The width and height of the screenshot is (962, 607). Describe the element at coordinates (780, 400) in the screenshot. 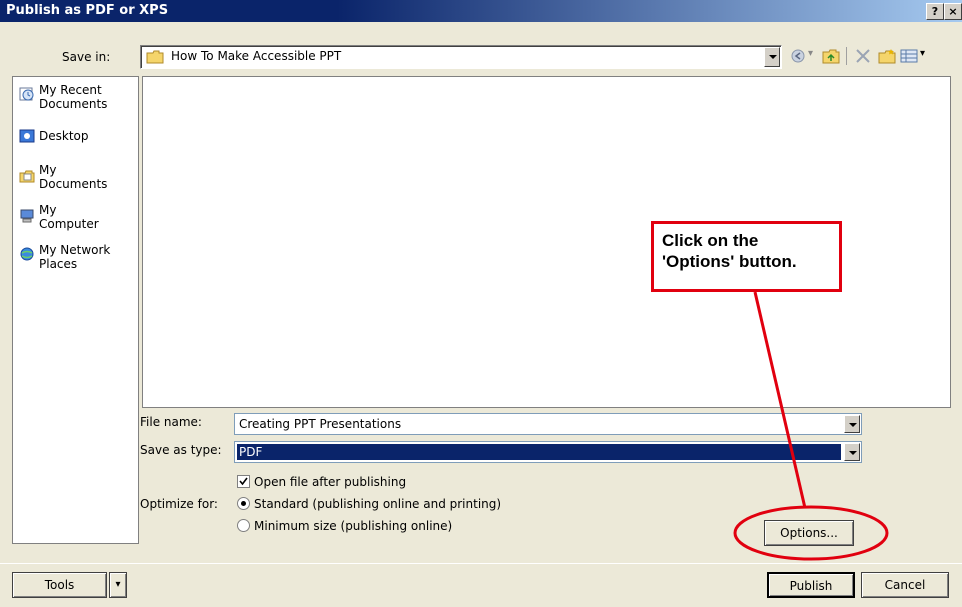

I see `annotation-pointer-line` at that location.